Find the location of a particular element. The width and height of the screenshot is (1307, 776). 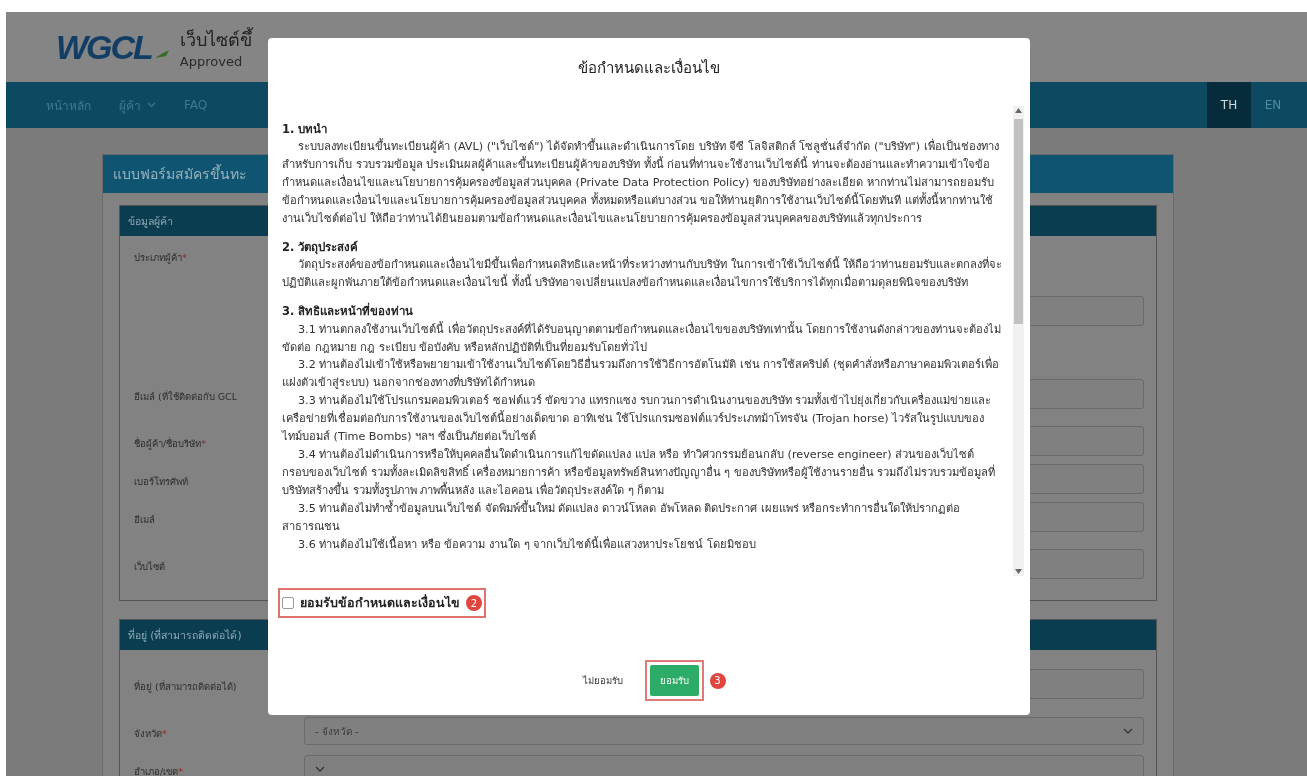

field-label: อำเภอ/เขต* is located at coordinates (158, 770).